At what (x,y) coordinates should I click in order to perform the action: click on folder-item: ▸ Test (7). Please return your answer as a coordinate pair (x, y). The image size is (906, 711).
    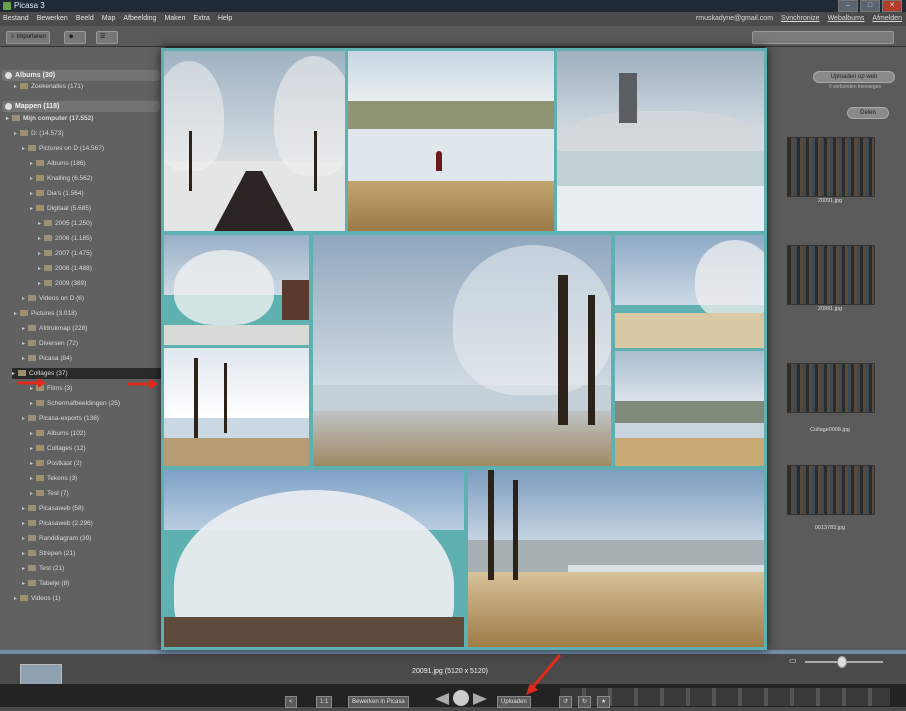
    Looking at the image, I should click on (49, 493).